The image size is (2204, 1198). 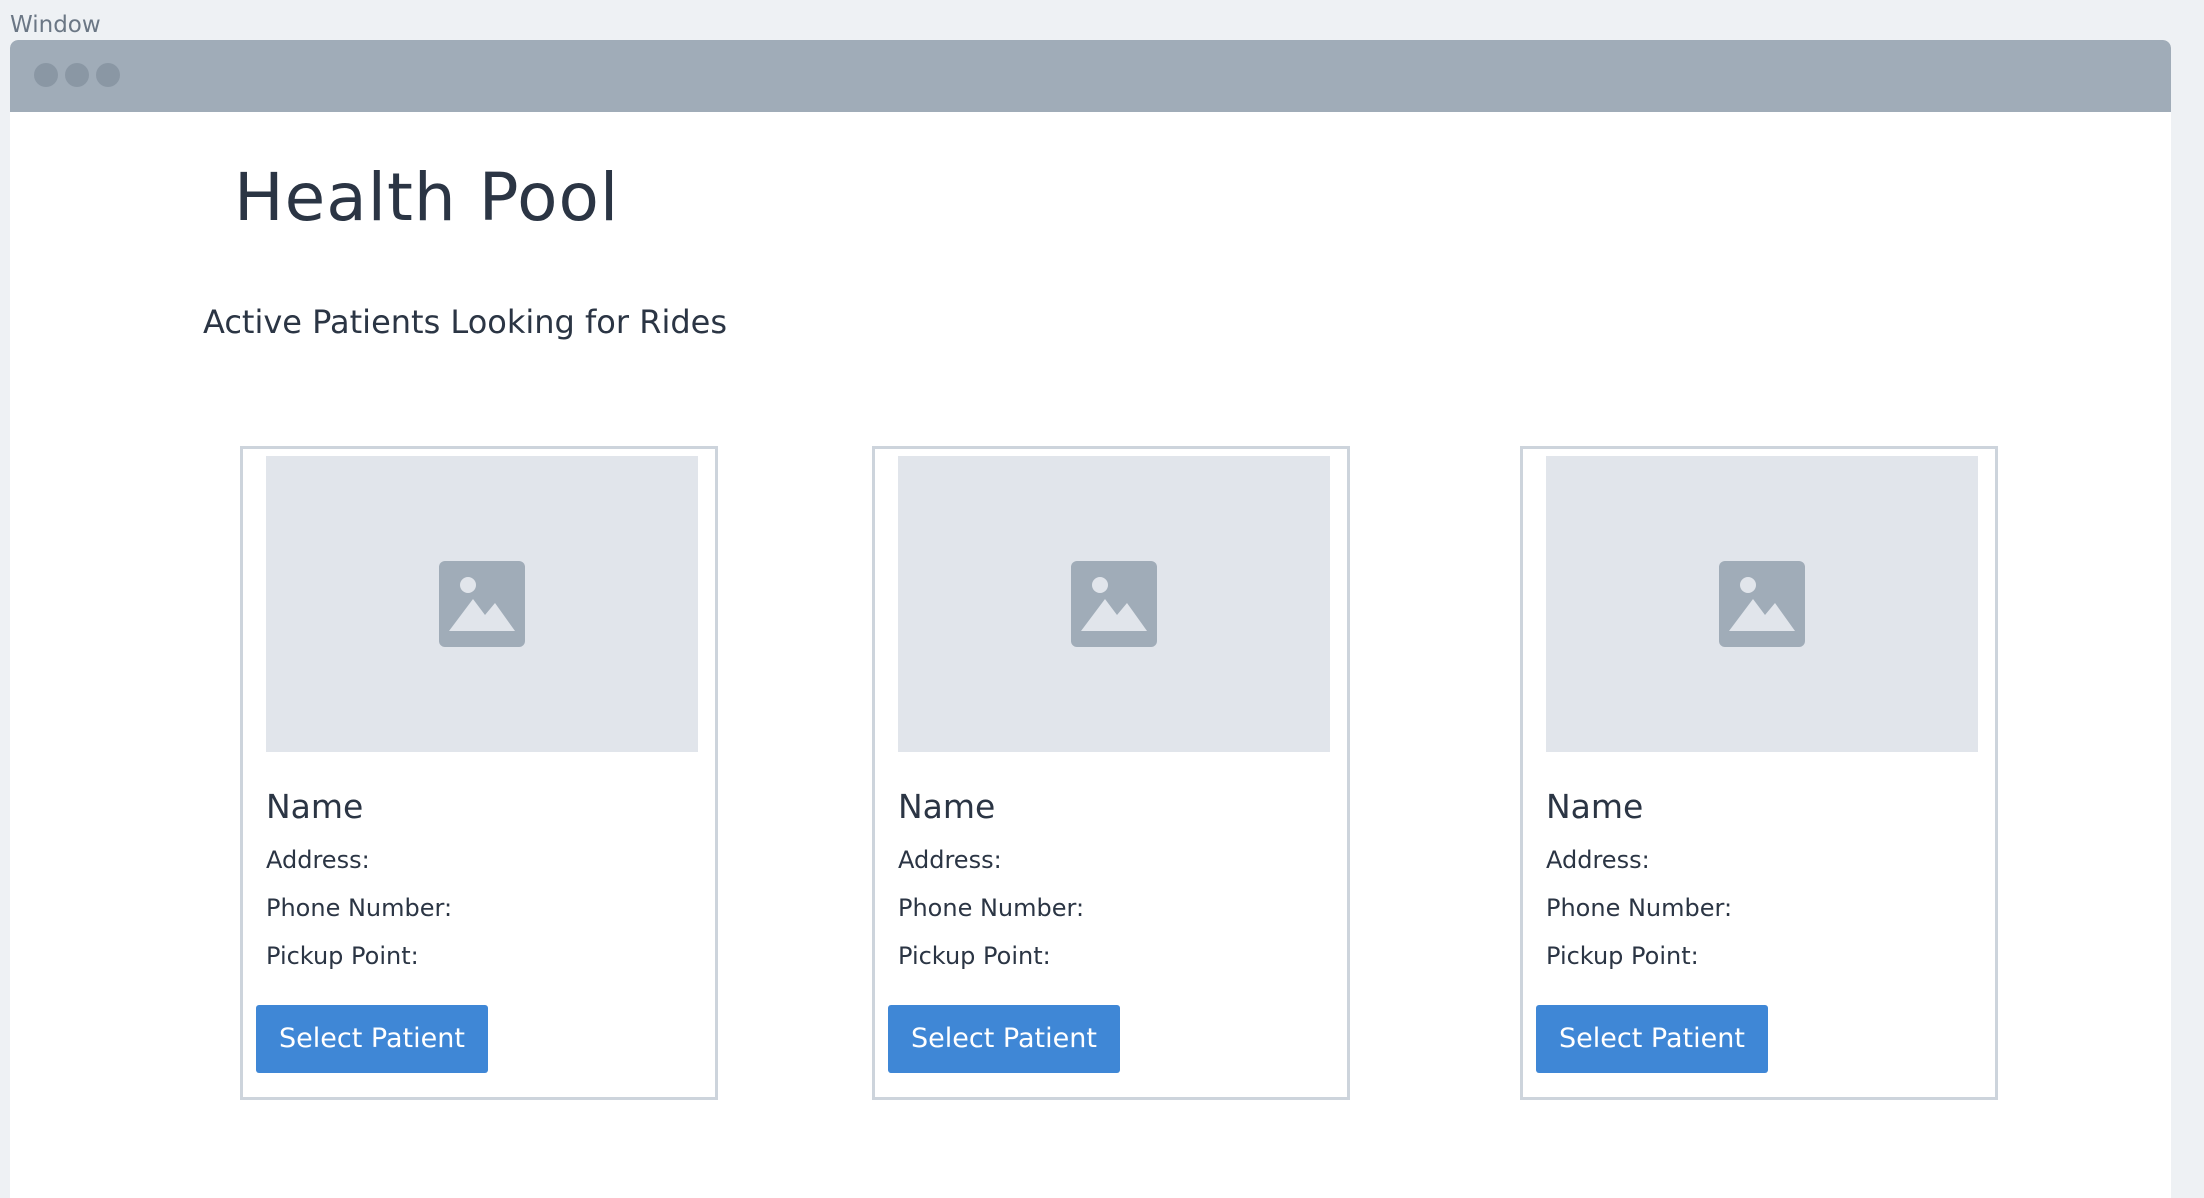 What do you see at coordinates (1090, 76) in the screenshot?
I see `window-titlebar` at bounding box center [1090, 76].